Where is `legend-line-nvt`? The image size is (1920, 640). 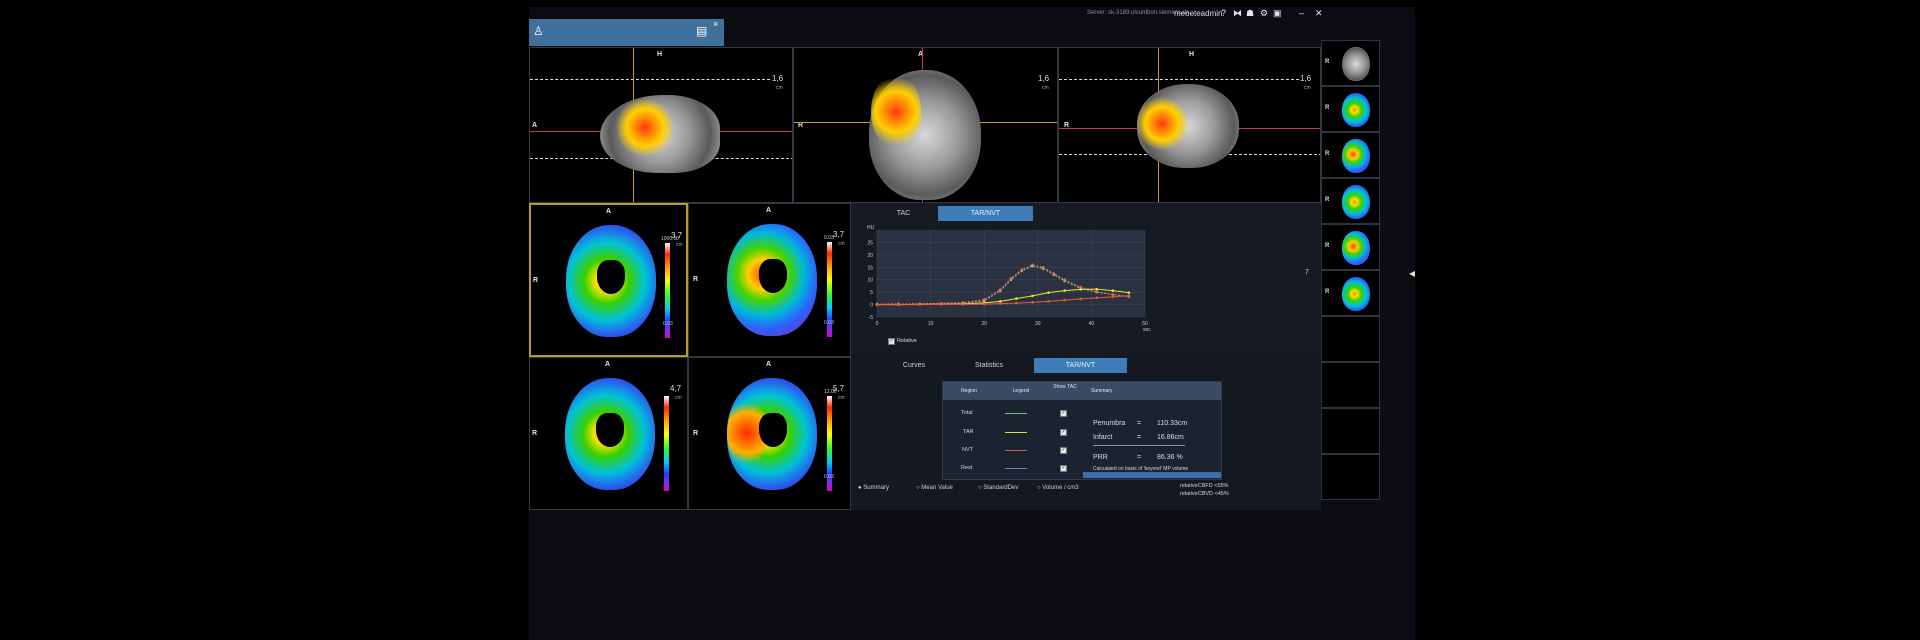 legend-line-nvt is located at coordinates (1016, 450).